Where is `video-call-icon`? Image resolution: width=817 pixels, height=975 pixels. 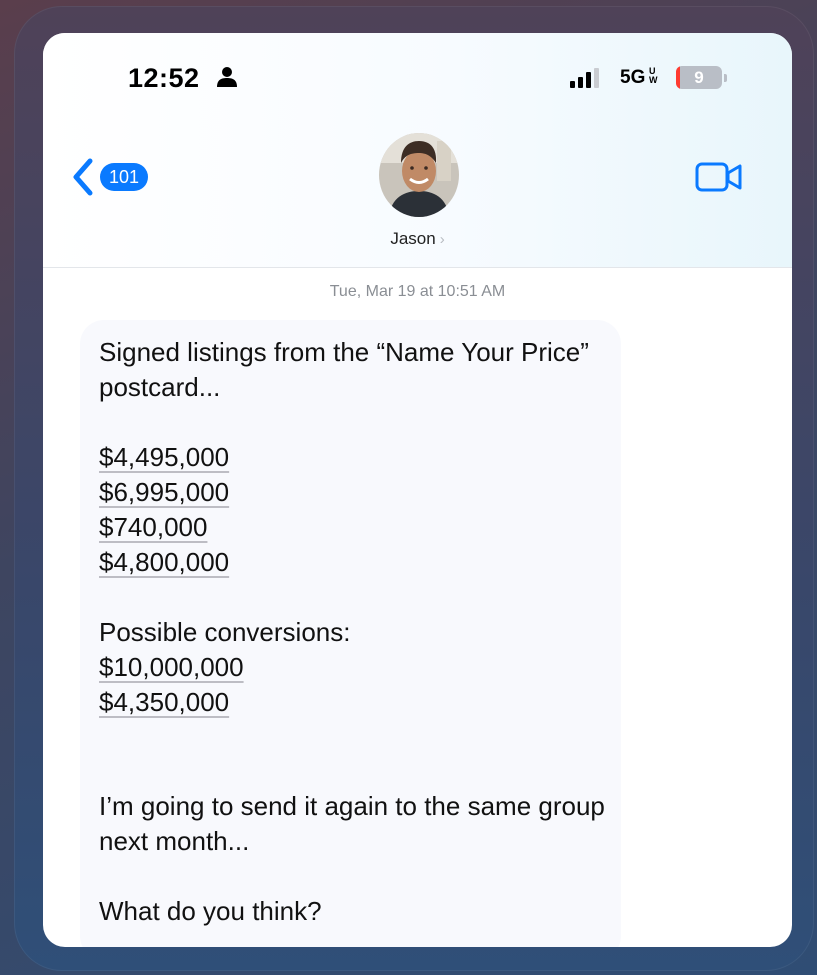
video-call-icon is located at coordinates (720, 177).